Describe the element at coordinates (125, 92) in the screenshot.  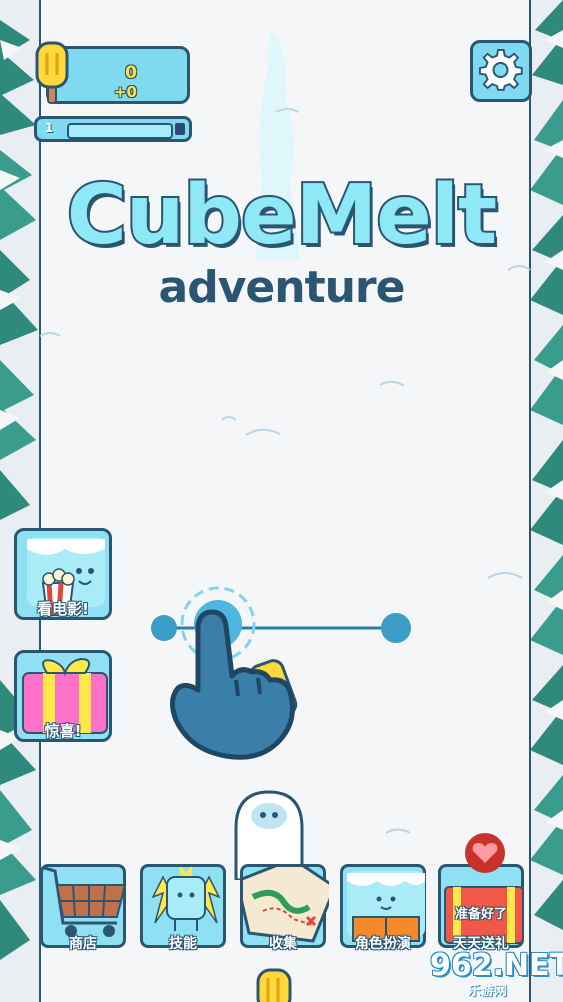
I see `score-bonus: +0` at that location.